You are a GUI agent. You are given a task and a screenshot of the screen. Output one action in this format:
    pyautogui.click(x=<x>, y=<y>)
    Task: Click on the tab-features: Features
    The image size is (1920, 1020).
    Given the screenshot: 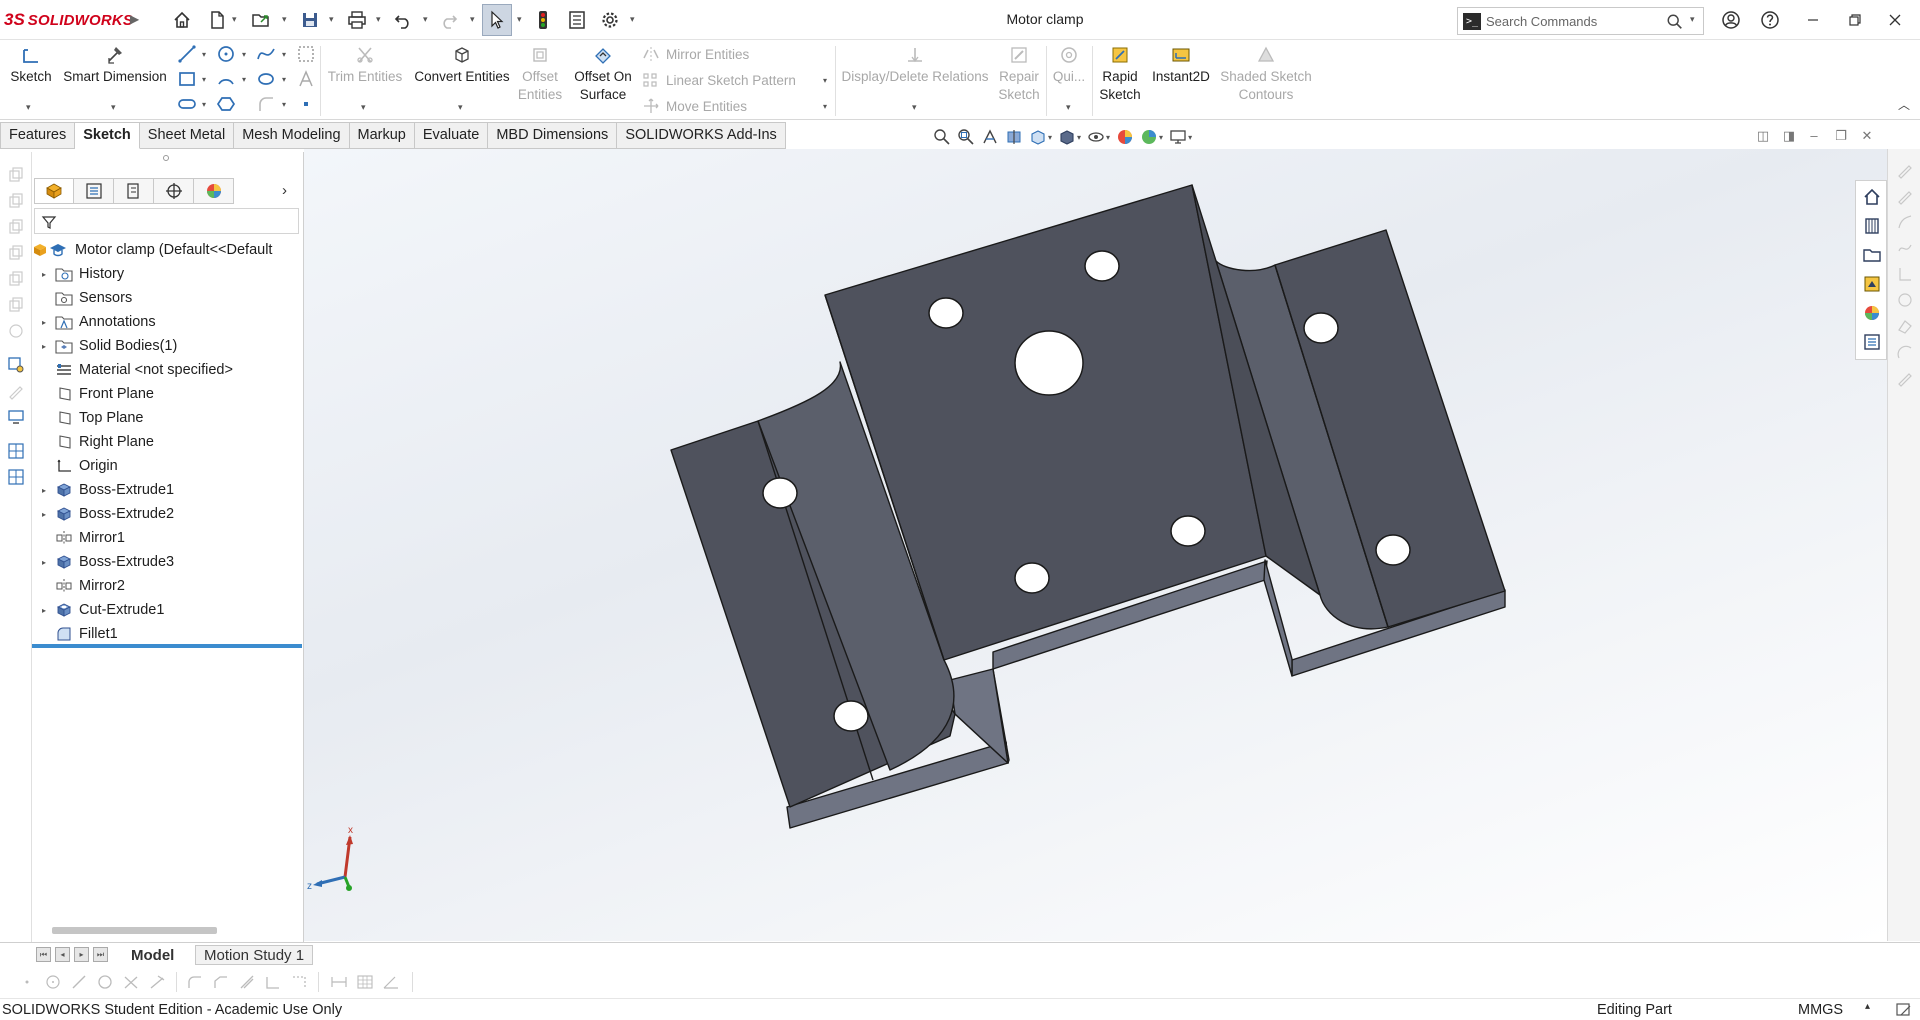 What is the action you would take?
    pyautogui.click(x=38, y=135)
    